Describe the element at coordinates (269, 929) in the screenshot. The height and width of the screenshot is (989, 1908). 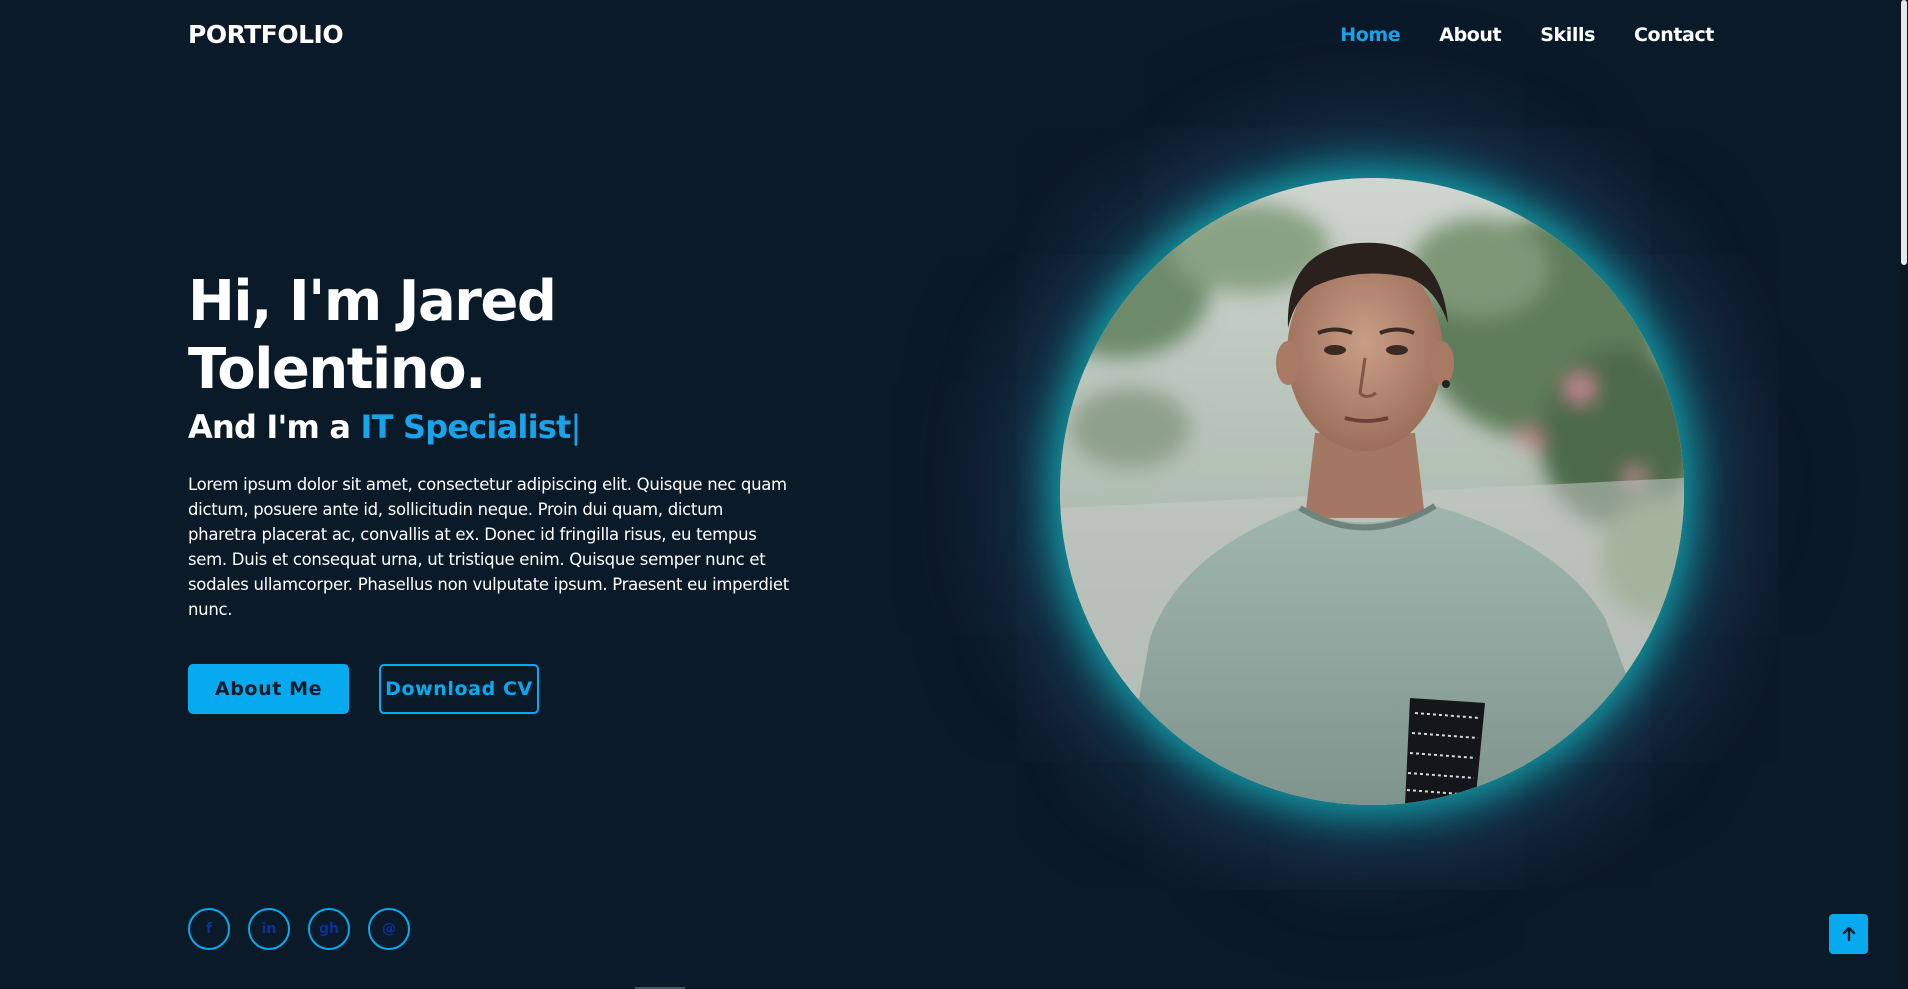
I see `linkedin-icon: in` at that location.